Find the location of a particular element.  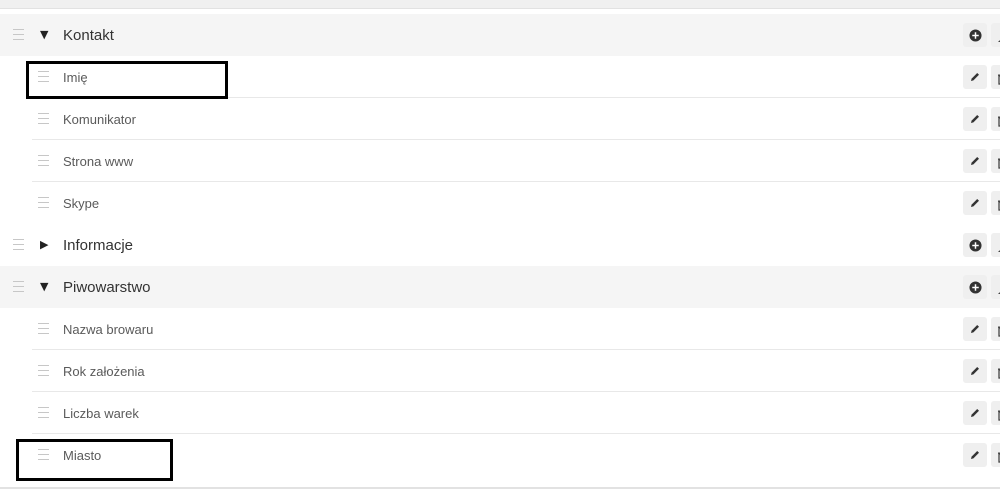

group-row-kontakt: ▼ Kontakt is located at coordinates (500, 35).